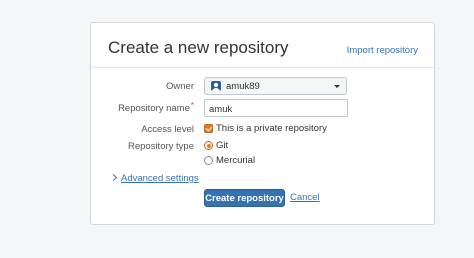 The height and width of the screenshot is (258, 474). I want to click on mercurial-label: Mercurial, so click(236, 160).